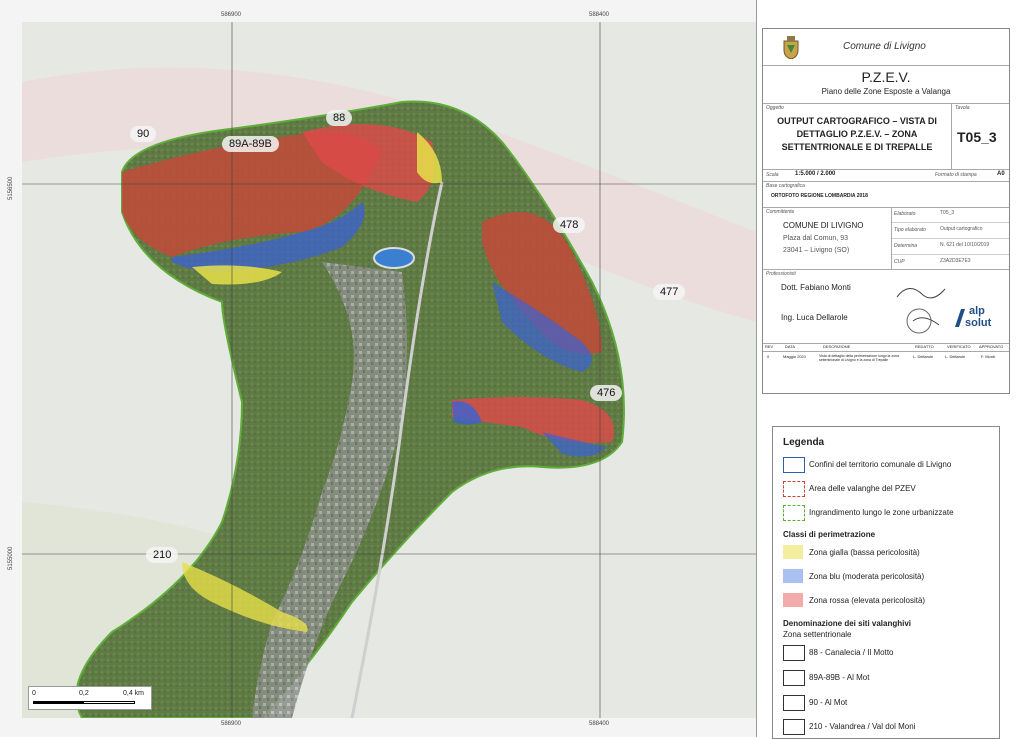 This screenshot has height=739, width=1024. What do you see at coordinates (599, 15) in the screenshot?
I see `coord-top-2: 588400` at bounding box center [599, 15].